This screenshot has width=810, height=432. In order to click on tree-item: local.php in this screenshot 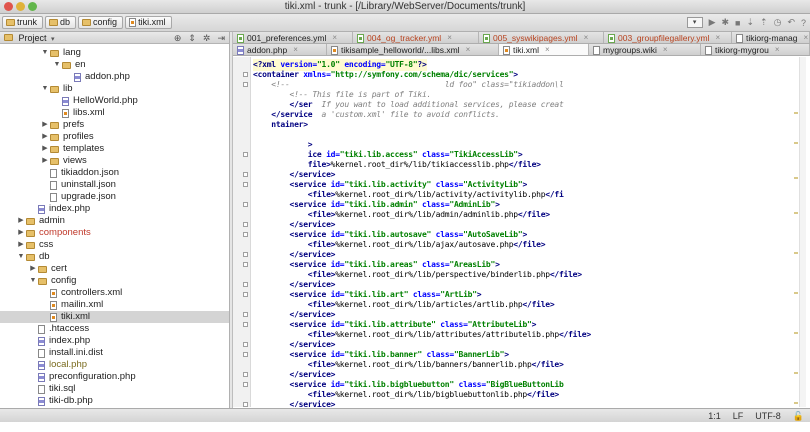, I will do `click(114, 365)`.